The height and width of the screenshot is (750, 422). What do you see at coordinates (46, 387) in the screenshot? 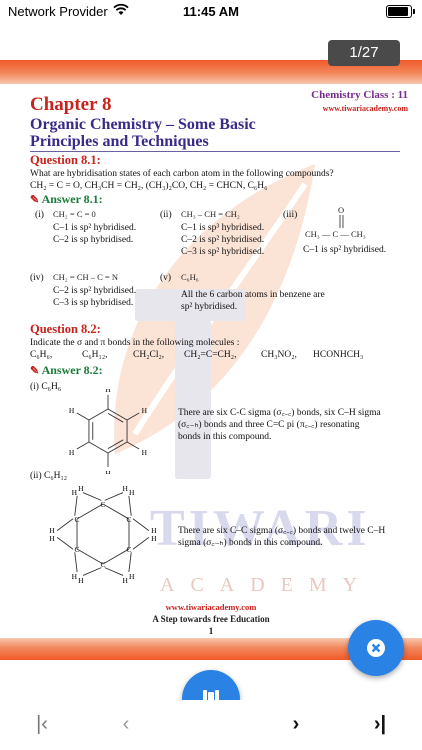
I see `answer-8-2-i-label: (i) C₆H₆` at bounding box center [46, 387].